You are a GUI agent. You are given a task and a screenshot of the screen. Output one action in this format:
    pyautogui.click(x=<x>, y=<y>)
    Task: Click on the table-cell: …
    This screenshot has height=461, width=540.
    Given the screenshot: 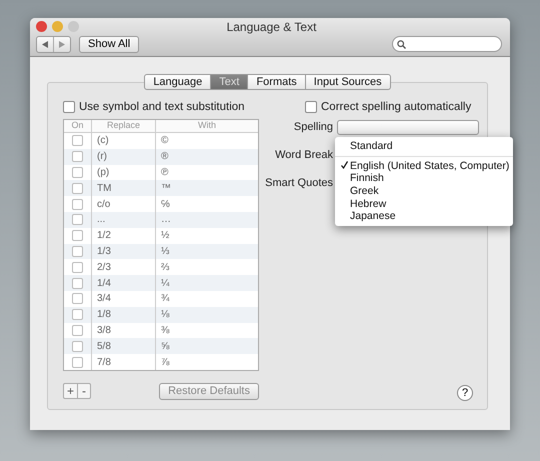 What is the action you would take?
    pyautogui.click(x=166, y=220)
    